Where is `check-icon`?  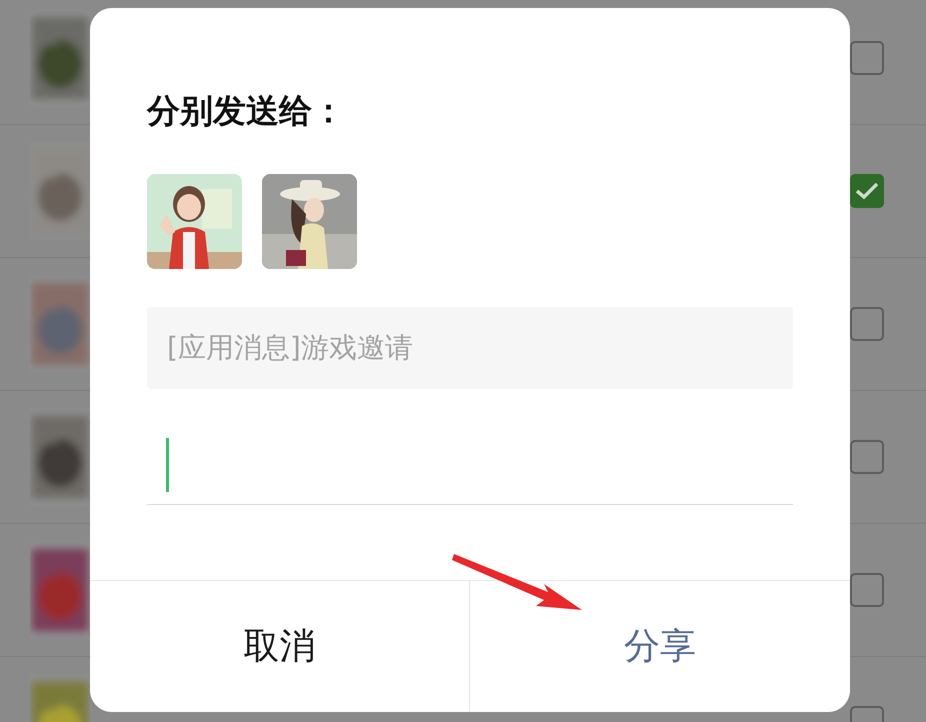 check-icon is located at coordinates (867, 191).